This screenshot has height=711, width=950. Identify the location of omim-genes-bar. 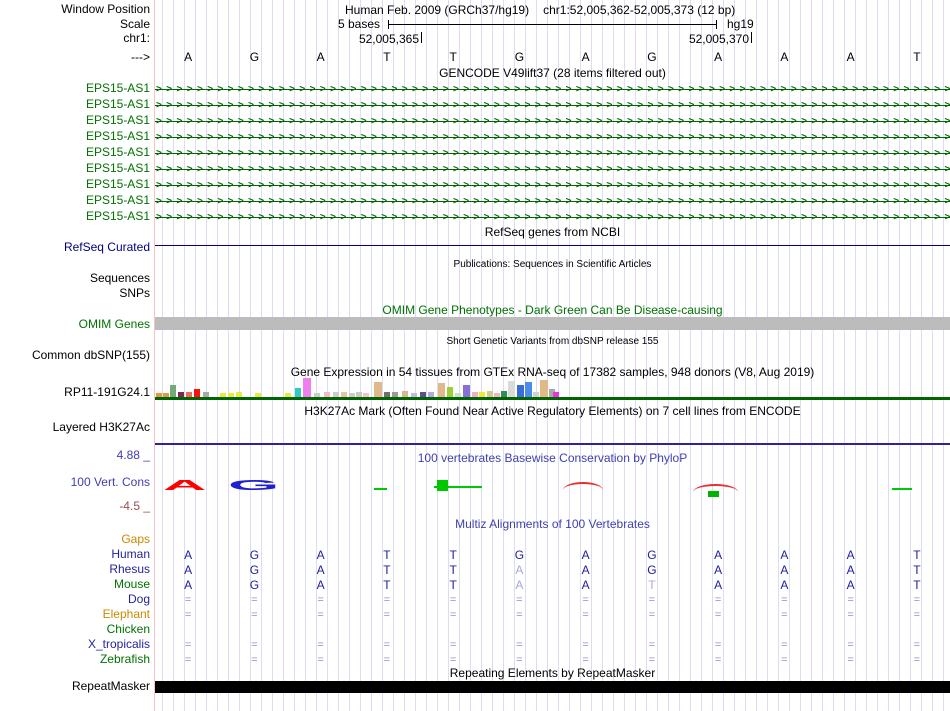
(552, 323).